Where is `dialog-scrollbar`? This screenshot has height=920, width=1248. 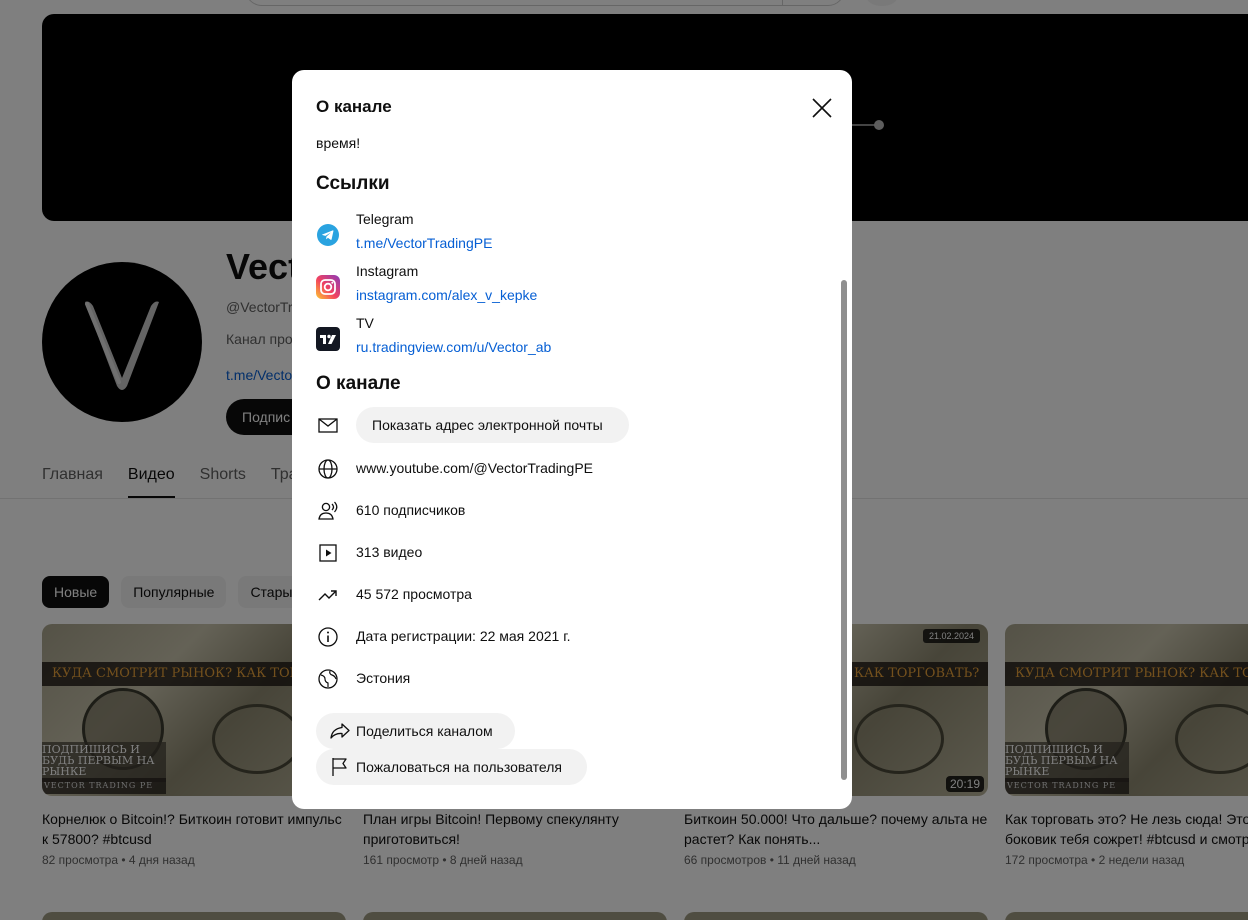 dialog-scrollbar is located at coordinates (844, 530).